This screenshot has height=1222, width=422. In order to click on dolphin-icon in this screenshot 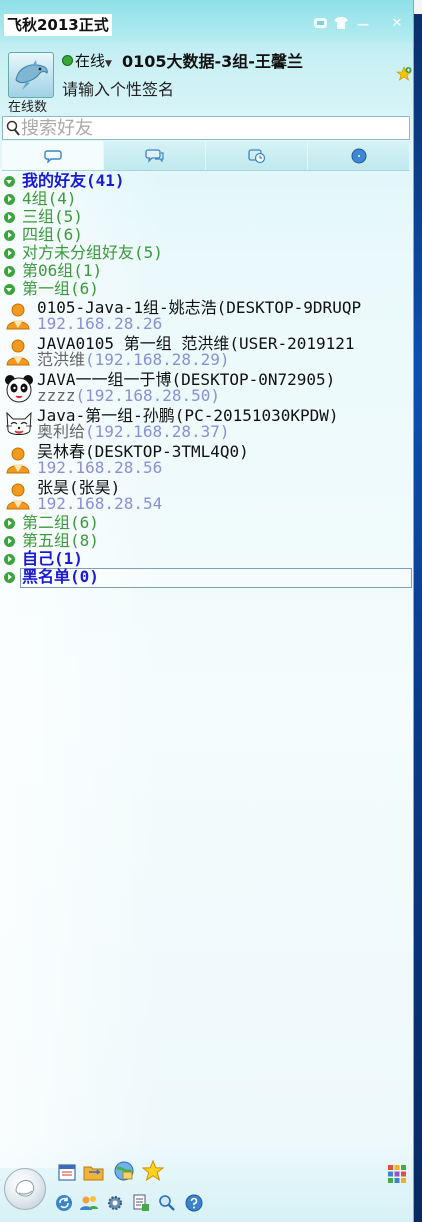, I will do `click(31, 75)`.